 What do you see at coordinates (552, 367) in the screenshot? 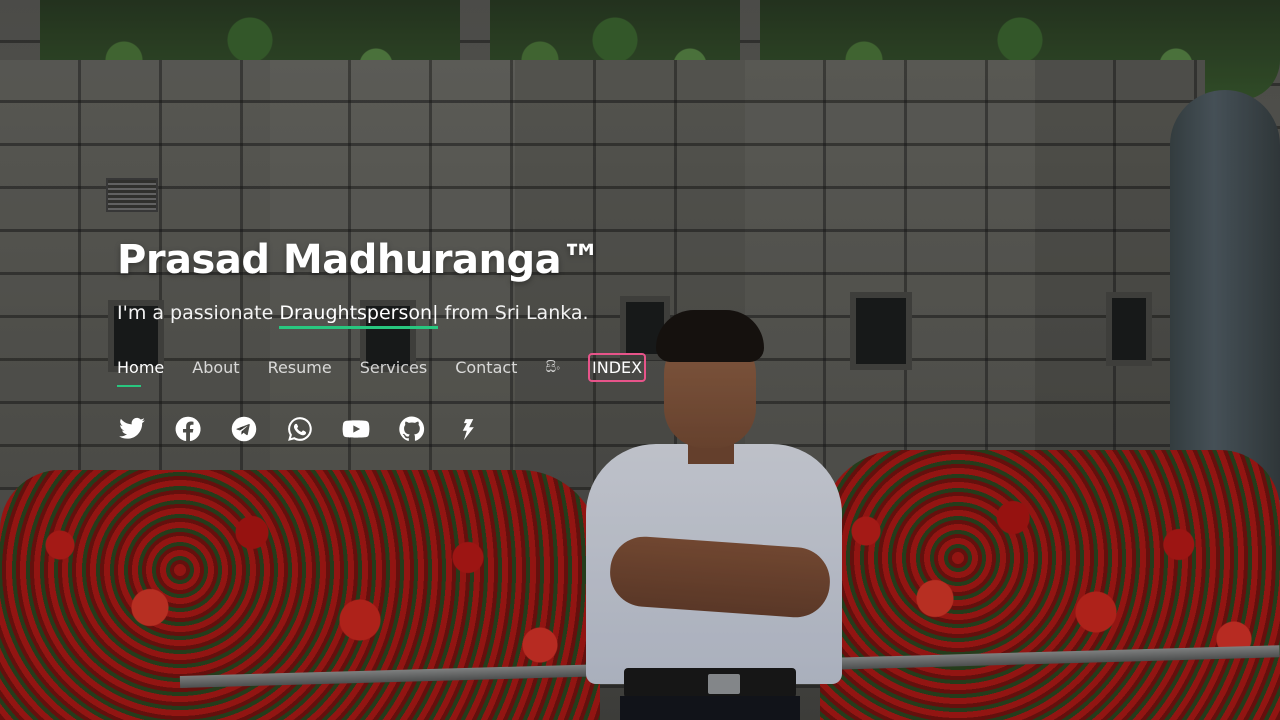
I see `nav-language-sinhala: සිං` at bounding box center [552, 367].